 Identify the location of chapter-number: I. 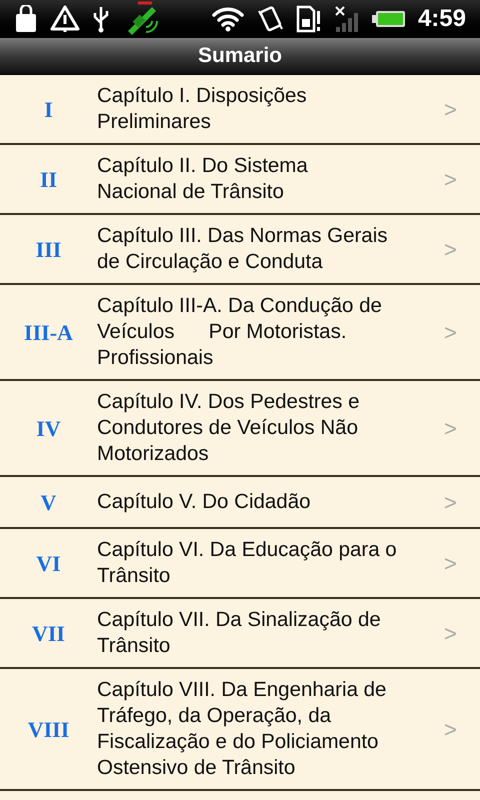
(48, 110).